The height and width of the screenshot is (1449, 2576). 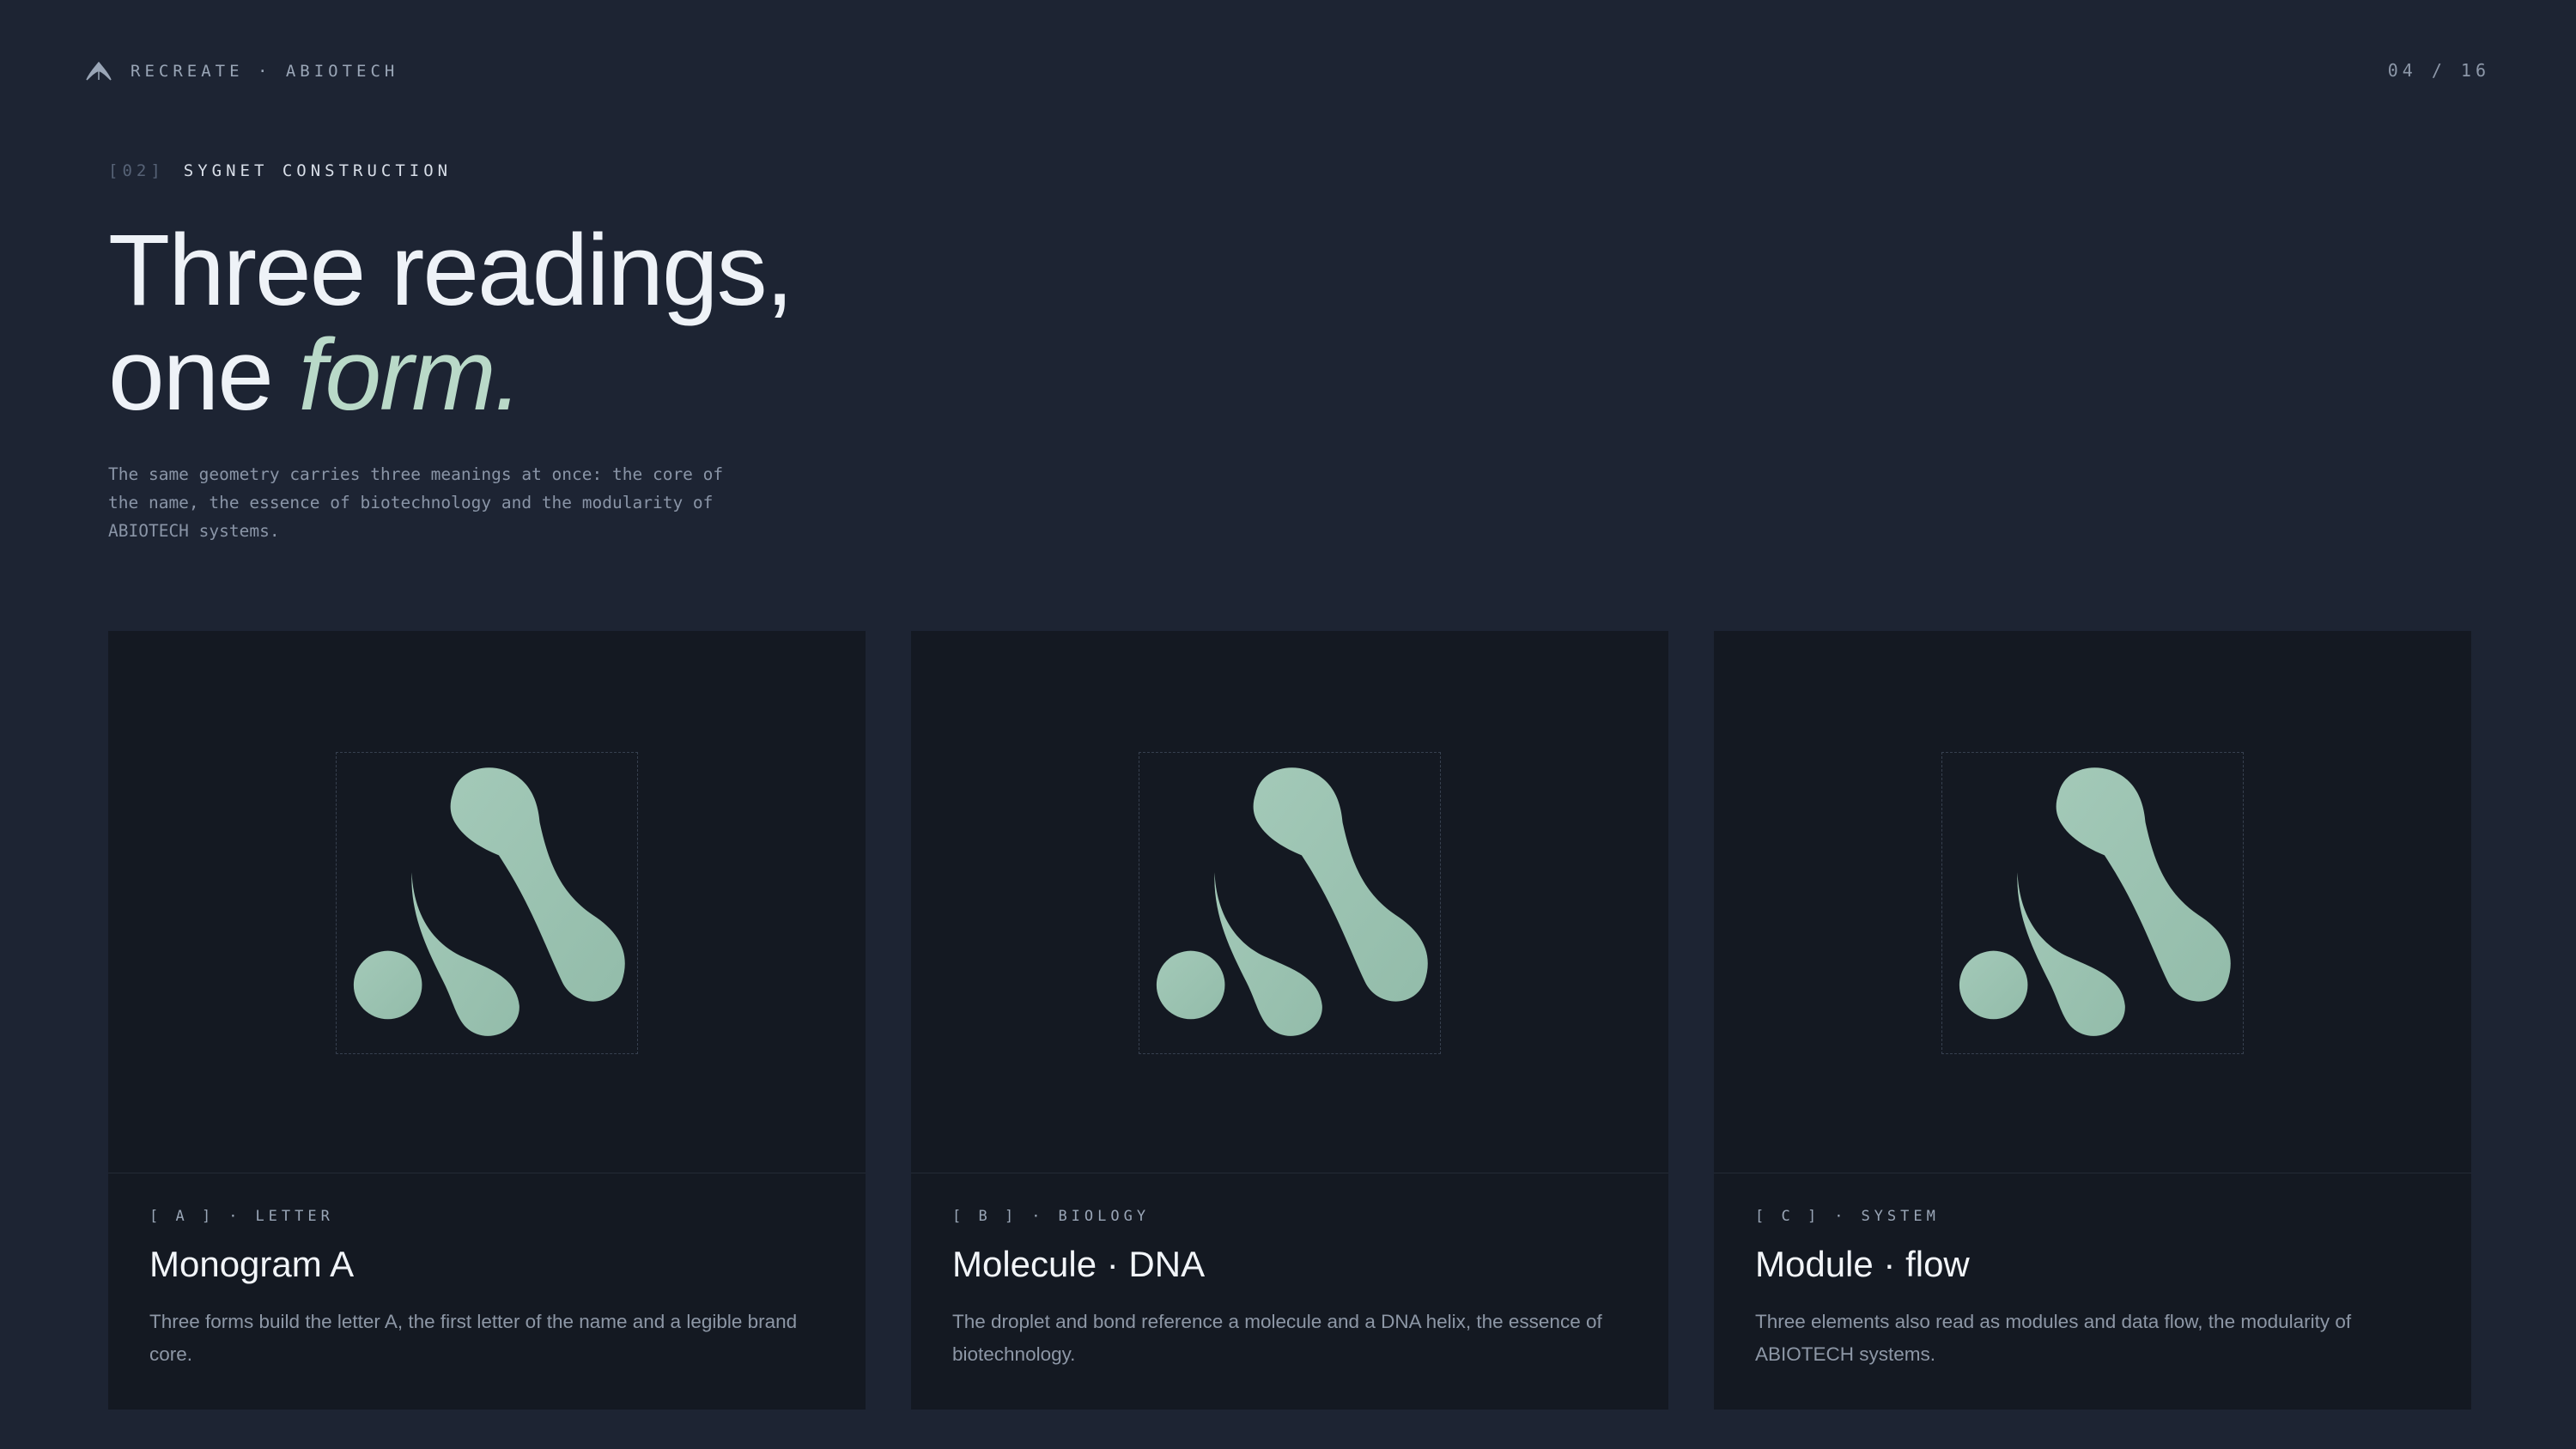 What do you see at coordinates (1863, 1264) in the screenshot?
I see `card-title: Module · flow` at bounding box center [1863, 1264].